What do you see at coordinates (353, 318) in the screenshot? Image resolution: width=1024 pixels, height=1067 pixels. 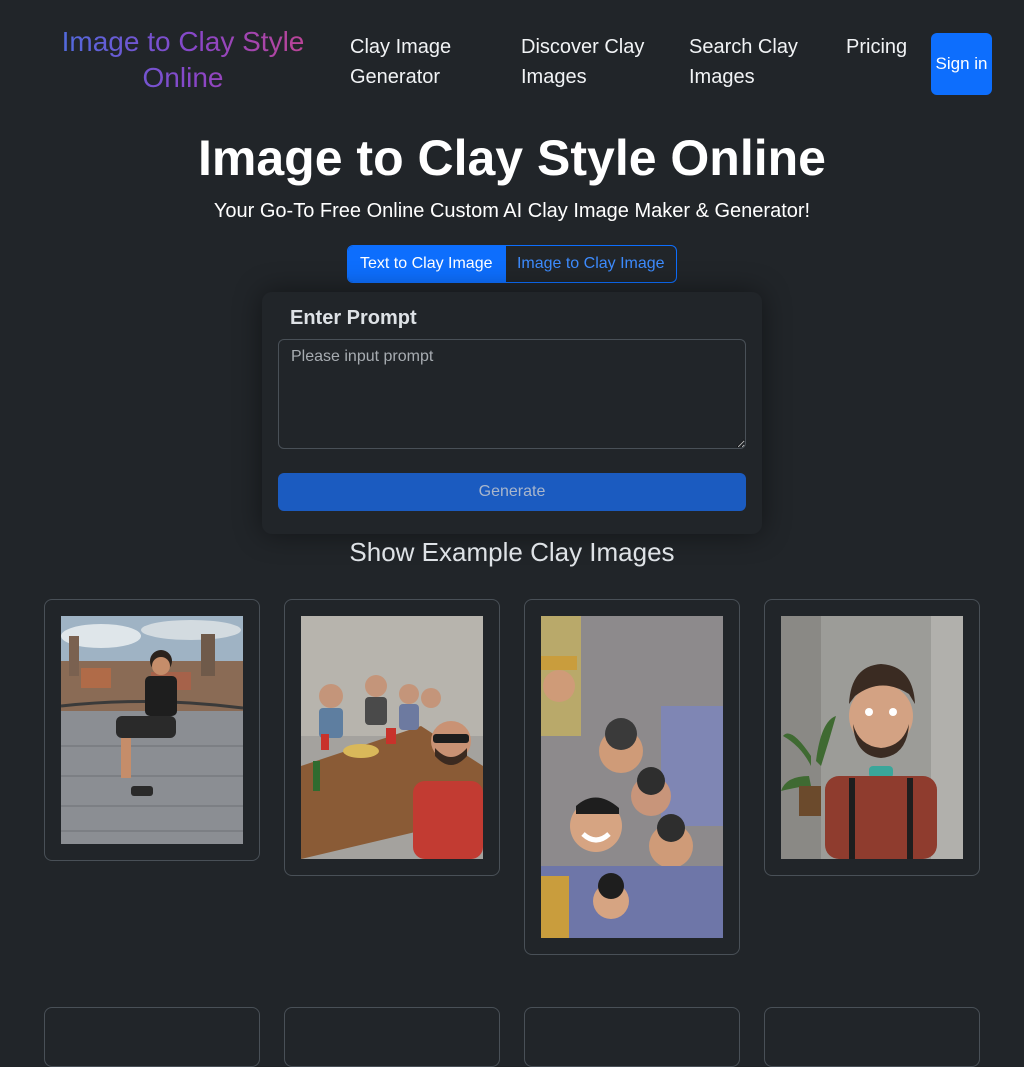 I see `prompt-label: Enter Prompt` at bounding box center [353, 318].